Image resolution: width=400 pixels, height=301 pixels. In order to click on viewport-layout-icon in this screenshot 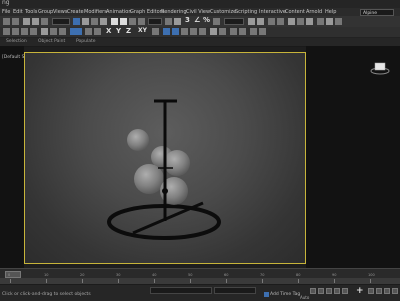, I will do `click(62, 31)`.